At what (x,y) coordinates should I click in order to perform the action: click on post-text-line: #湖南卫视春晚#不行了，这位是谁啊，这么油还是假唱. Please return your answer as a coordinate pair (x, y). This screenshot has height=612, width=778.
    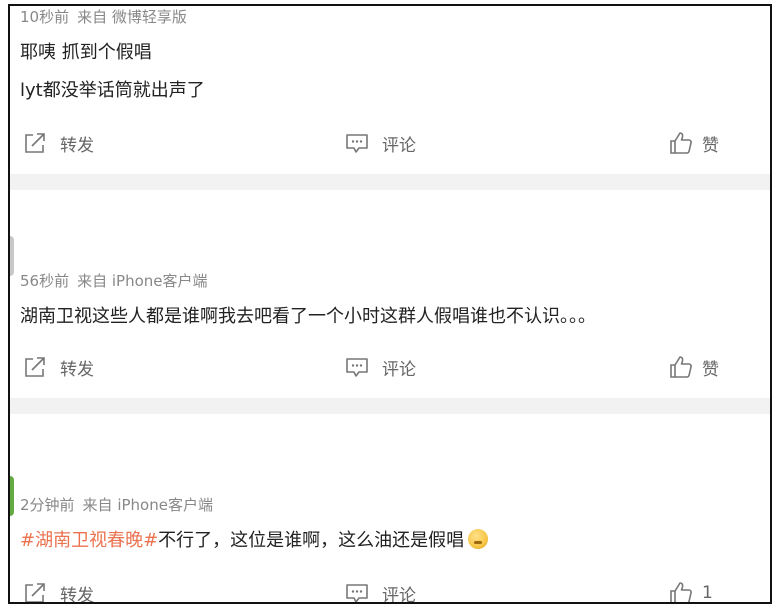
    Looking at the image, I should click on (254, 539).